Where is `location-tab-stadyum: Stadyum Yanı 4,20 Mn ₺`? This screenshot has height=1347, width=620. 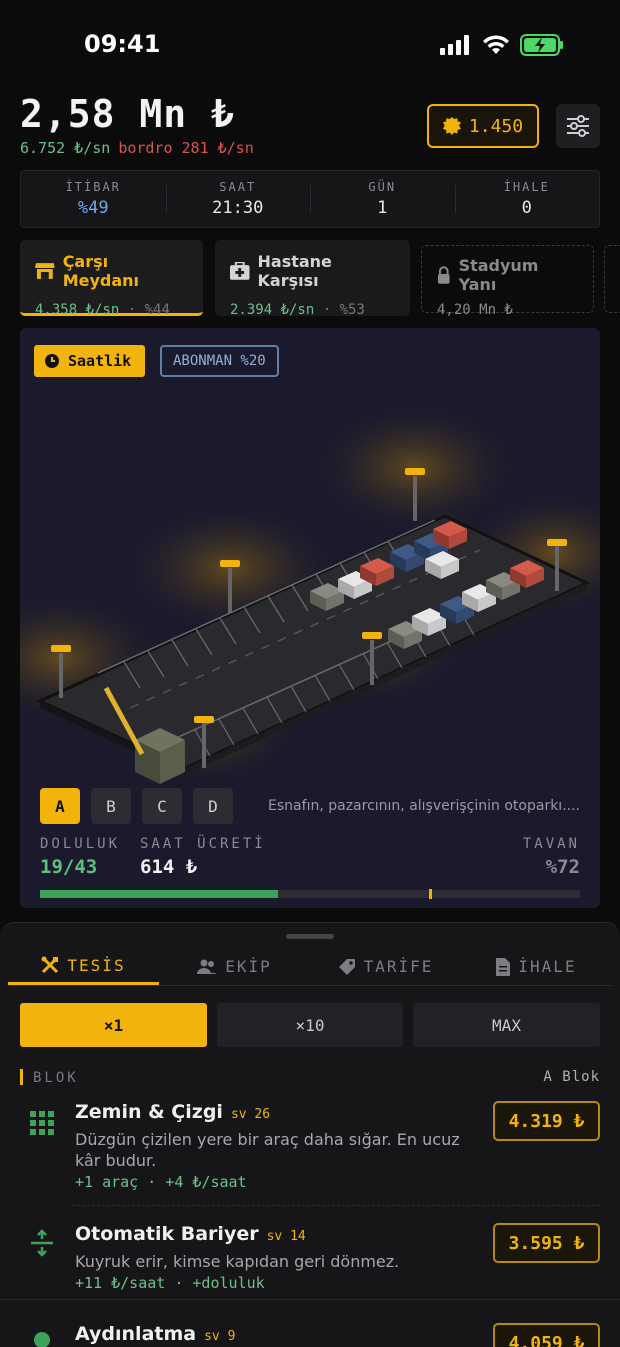
location-tab-stadyum: Stadyum Yanı 4,20 Mn ₺ is located at coordinates (507, 281).